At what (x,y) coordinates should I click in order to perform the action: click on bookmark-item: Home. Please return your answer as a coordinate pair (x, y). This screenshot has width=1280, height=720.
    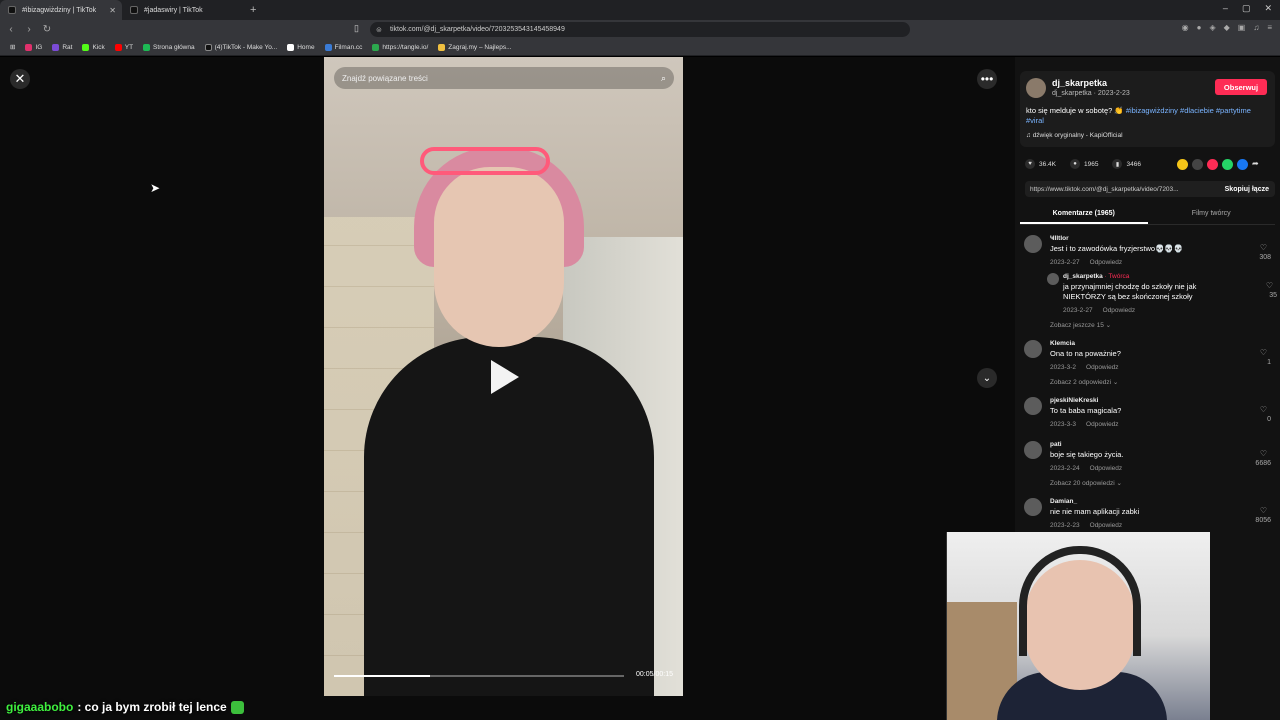
    Looking at the image, I should click on (301, 47).